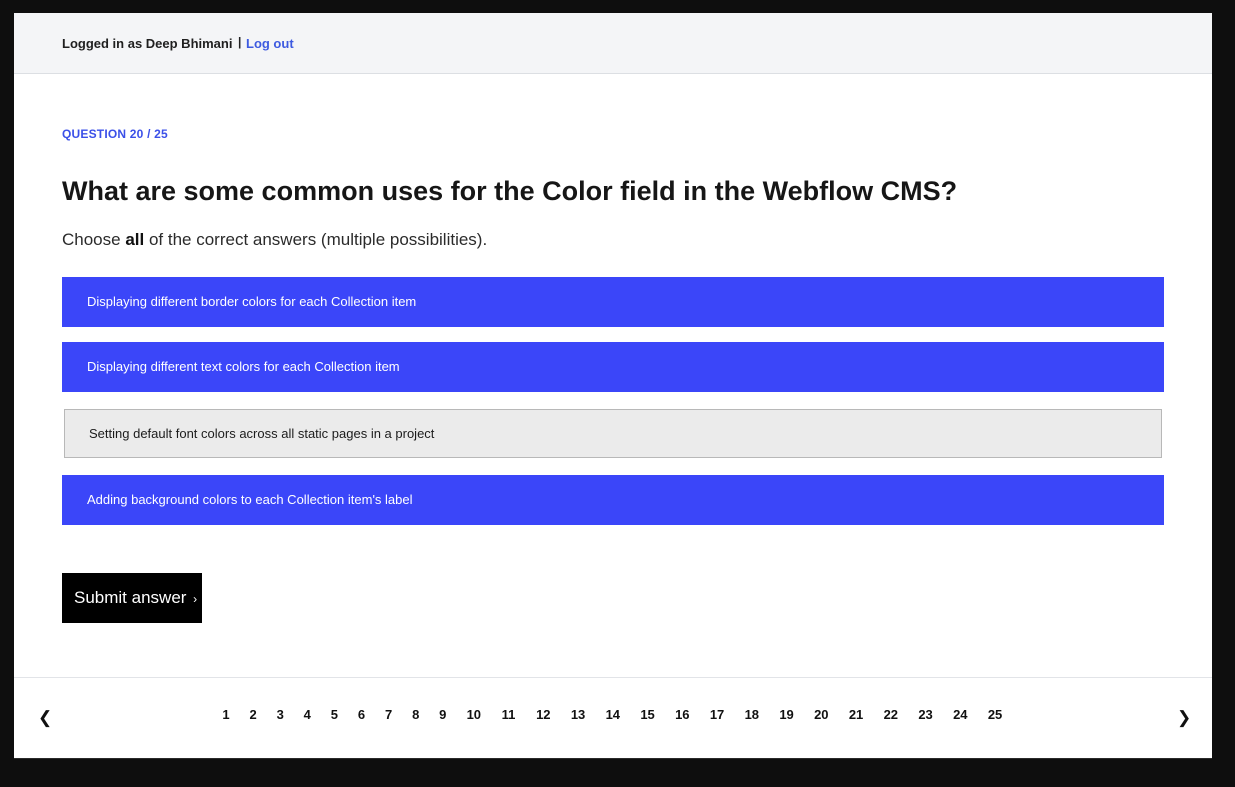 The image size is (1235, 787). I want to click on page-link-20: 20, so click(821, 714).